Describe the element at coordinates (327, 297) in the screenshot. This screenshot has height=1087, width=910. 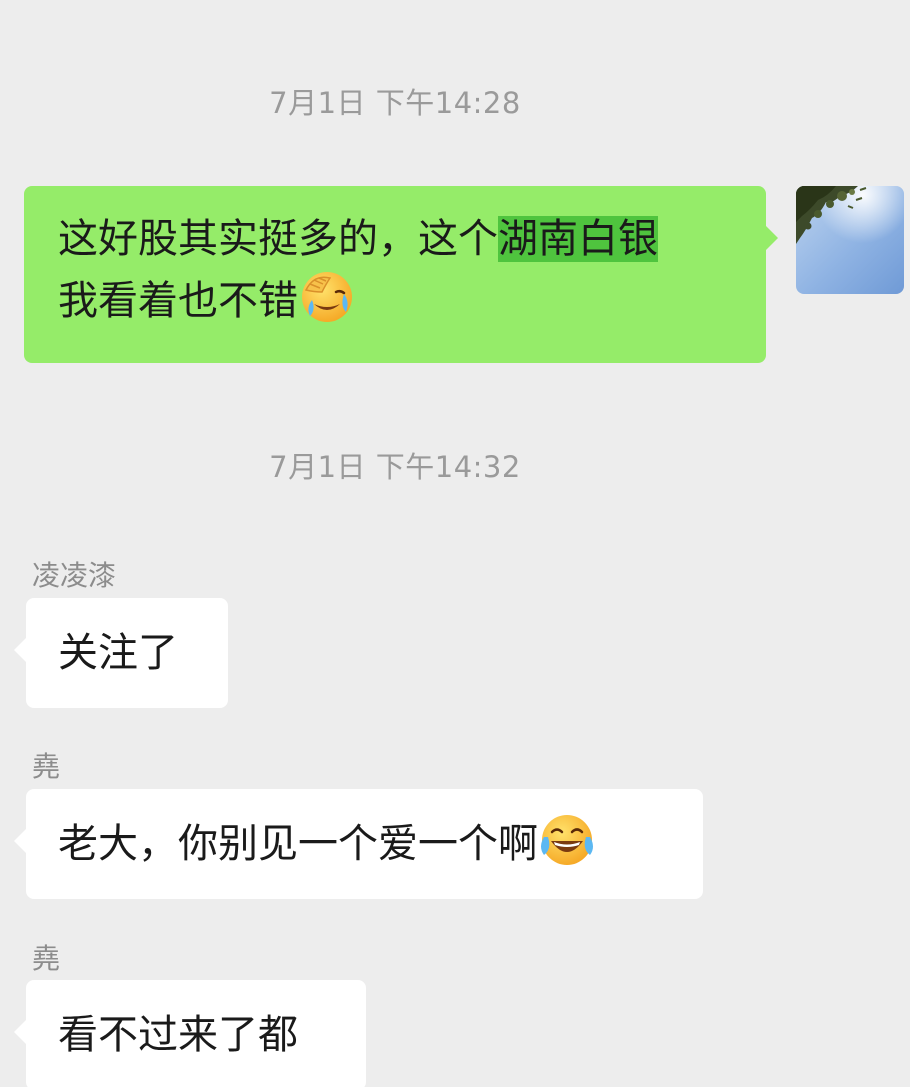
I see `facepalm-laughing-emoji-icon` at that location.